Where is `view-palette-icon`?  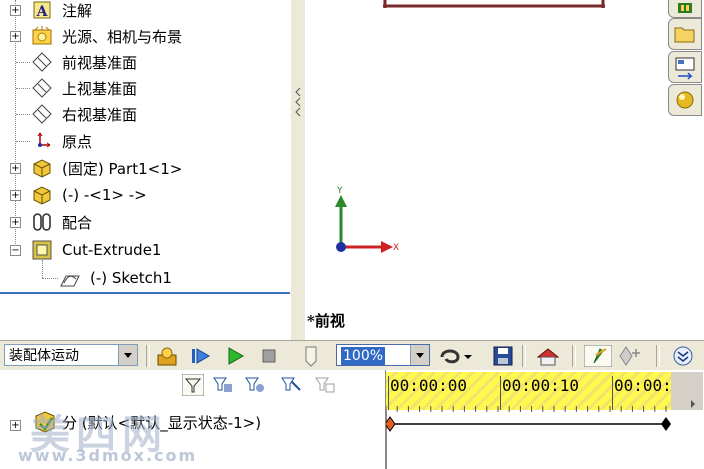
view-palette-icon is located at coordinates (685, 68).